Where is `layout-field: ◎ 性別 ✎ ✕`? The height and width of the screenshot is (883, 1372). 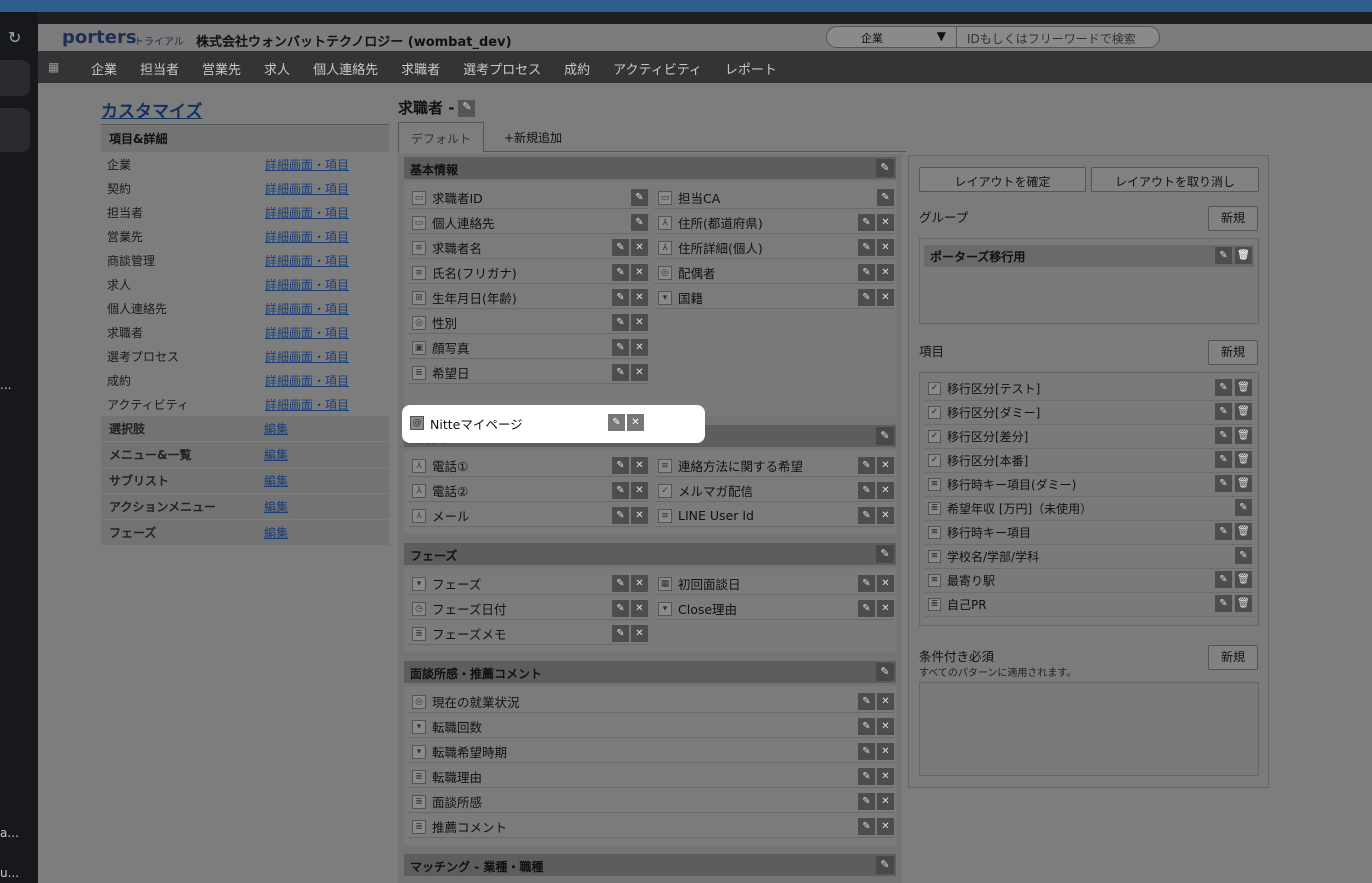
layout-field: ◎ 性別 ✎ ✕ is located at coordinates (528, 323).